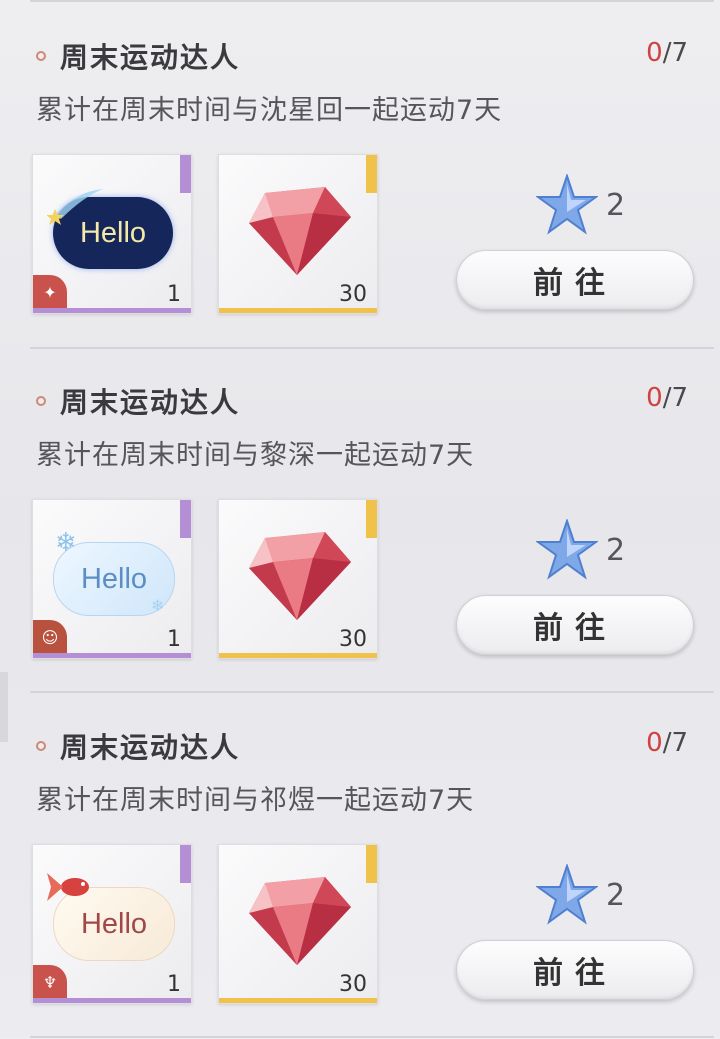 The image size is (720, 1039). Describe the element at coordinates (66, 543) in the screenshot. I see `snowflake-icon: ❄` at that location.